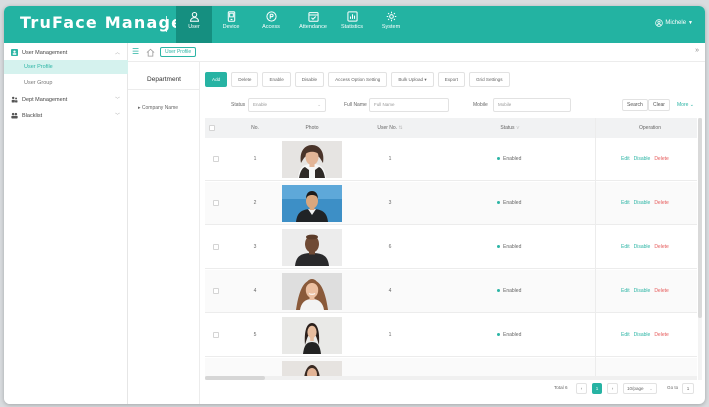 The width and height of the screenshot is (709, 407). I want to click on sidebar-item-user-profile: User Profile, so click(66, 67).